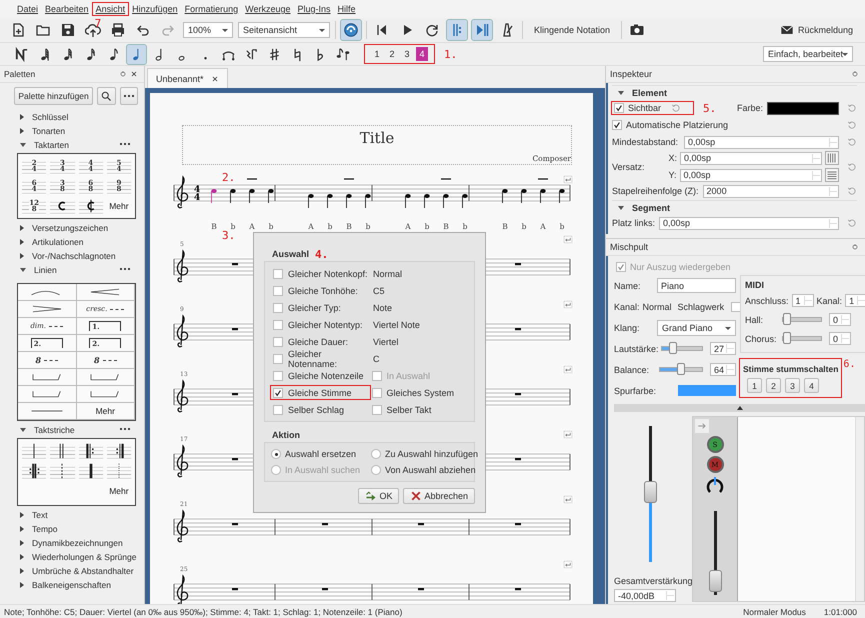 The image size is (865, 618). I want to click on section-header: Element, so click(734, 92).